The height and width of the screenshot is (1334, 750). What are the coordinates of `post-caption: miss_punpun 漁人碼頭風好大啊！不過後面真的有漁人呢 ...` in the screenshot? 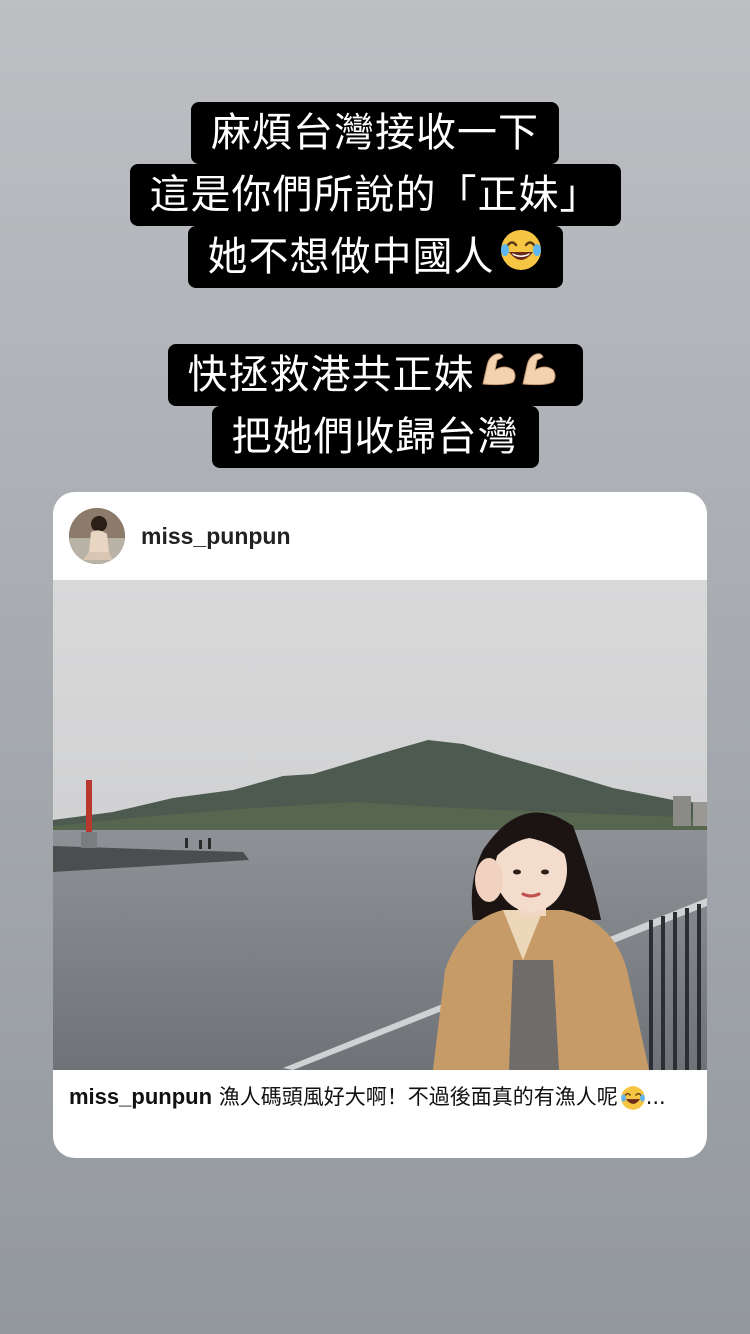 It's located at (380, 1097).